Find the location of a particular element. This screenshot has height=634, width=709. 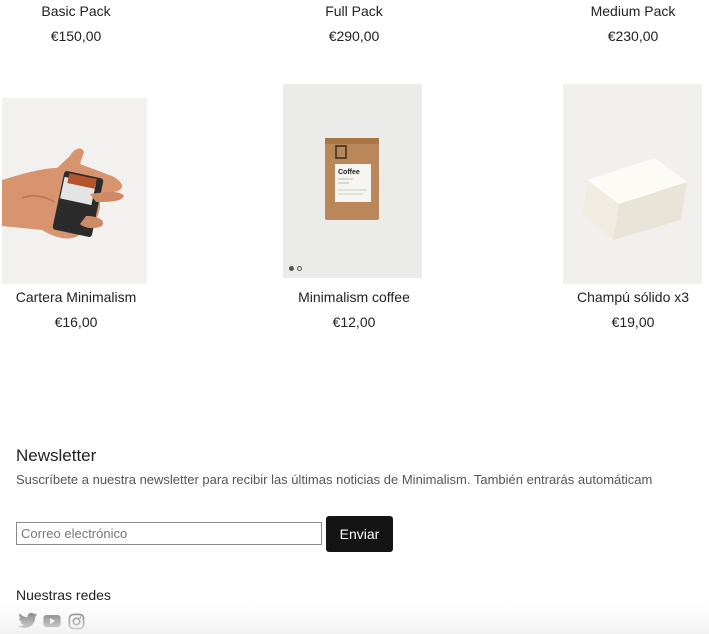

product-image-cartera is located at coordinates (74, 191).